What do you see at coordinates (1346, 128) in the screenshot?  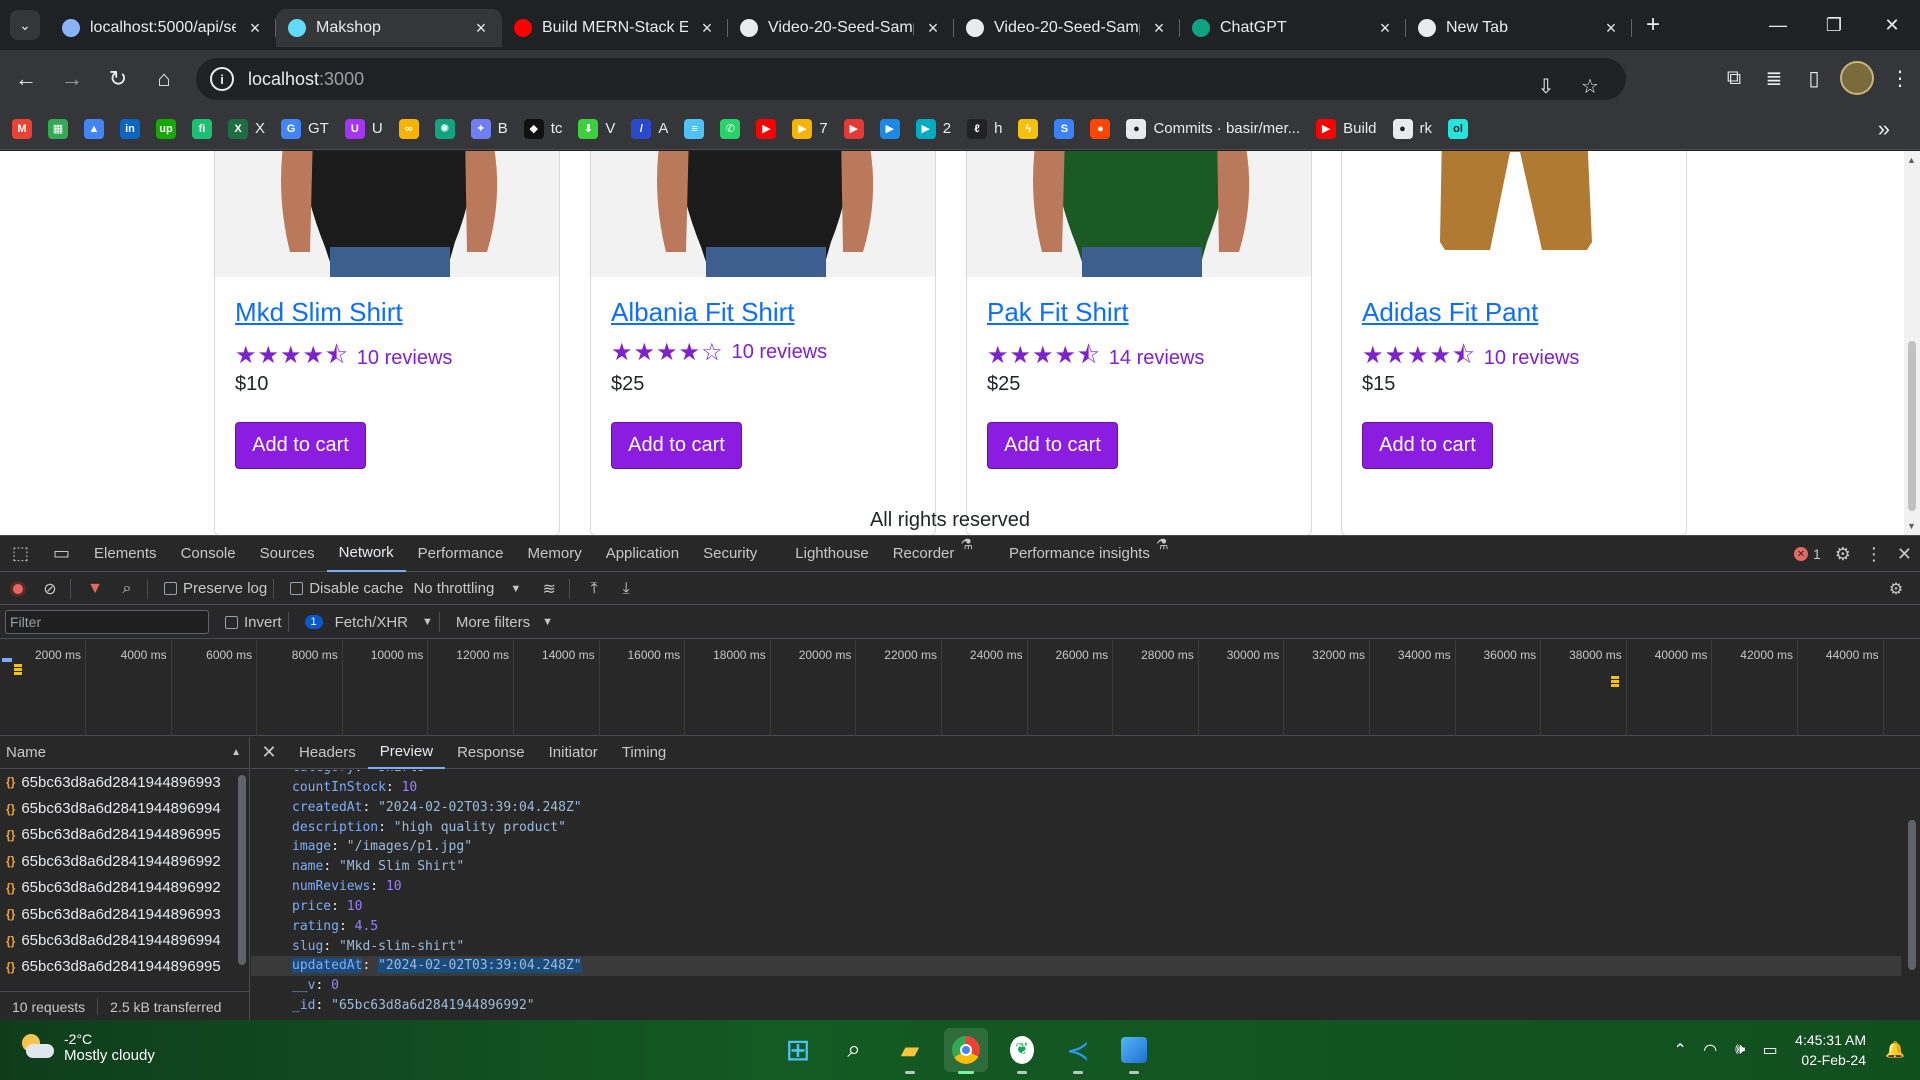 I see `bookmark-item: ▶ Build` at bounding box center [1346, 128].